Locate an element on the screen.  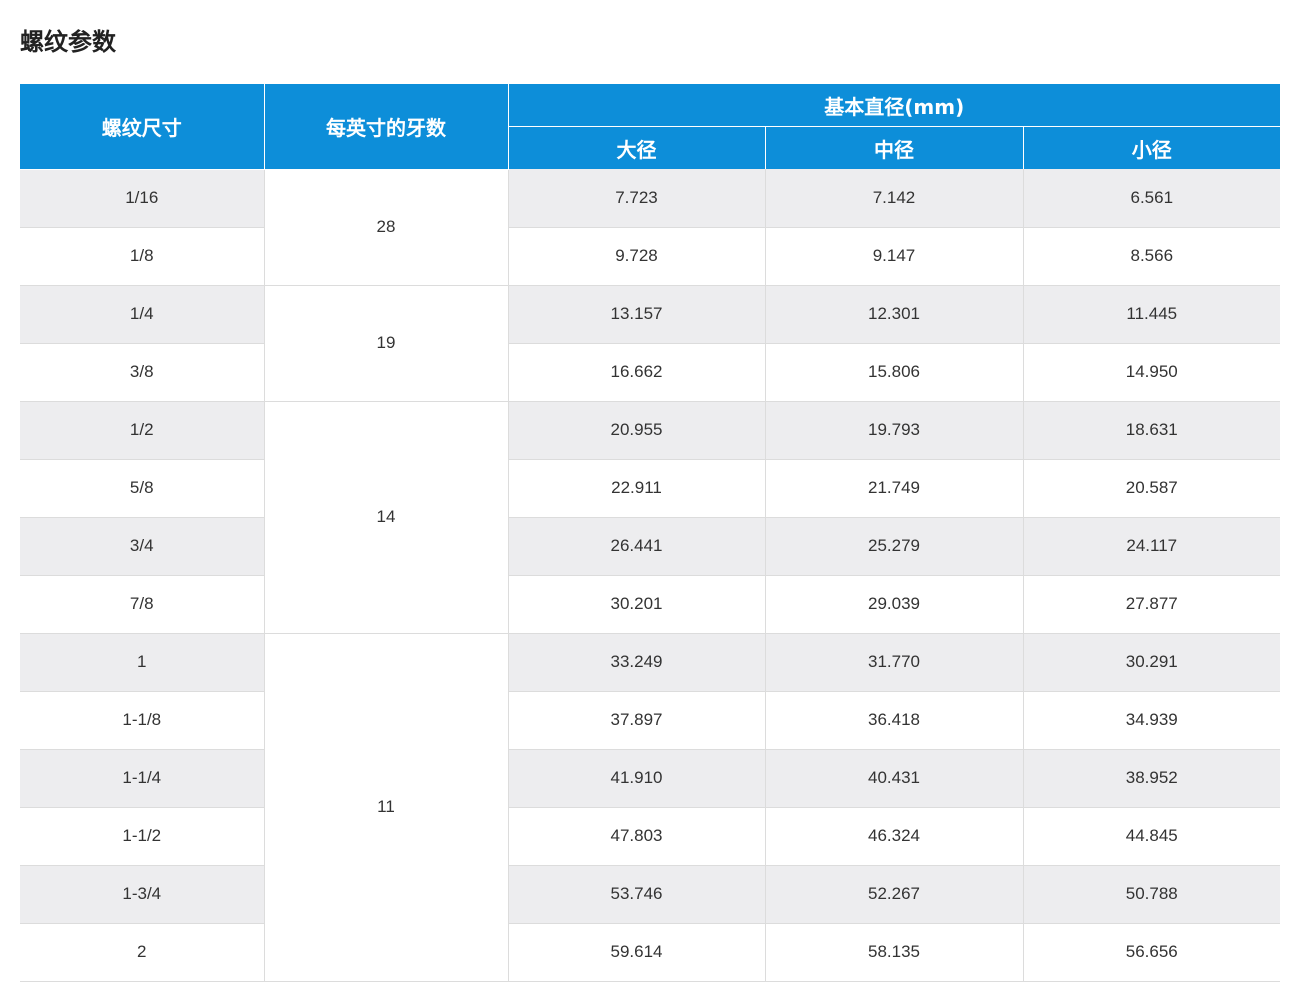
table-row: 7/8 30.201 29.039 27.877 is located at coordinates (650, 604).